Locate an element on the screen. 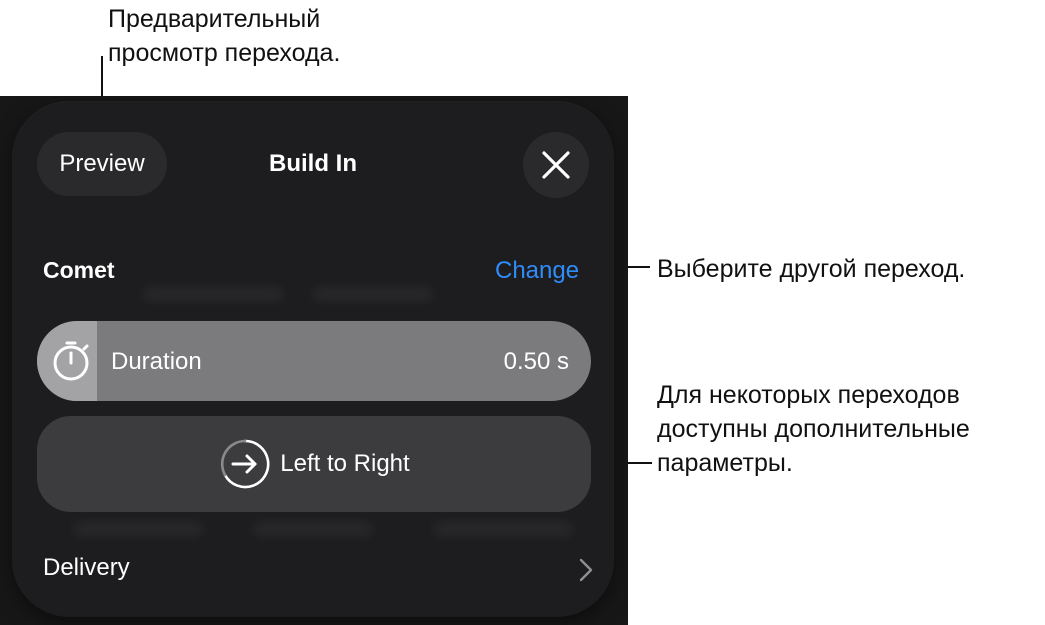 The height and width of the screenshot is (625, 1045). callout-preview: Предварительный просмотр перехода. is located at coordinates (224, 36).